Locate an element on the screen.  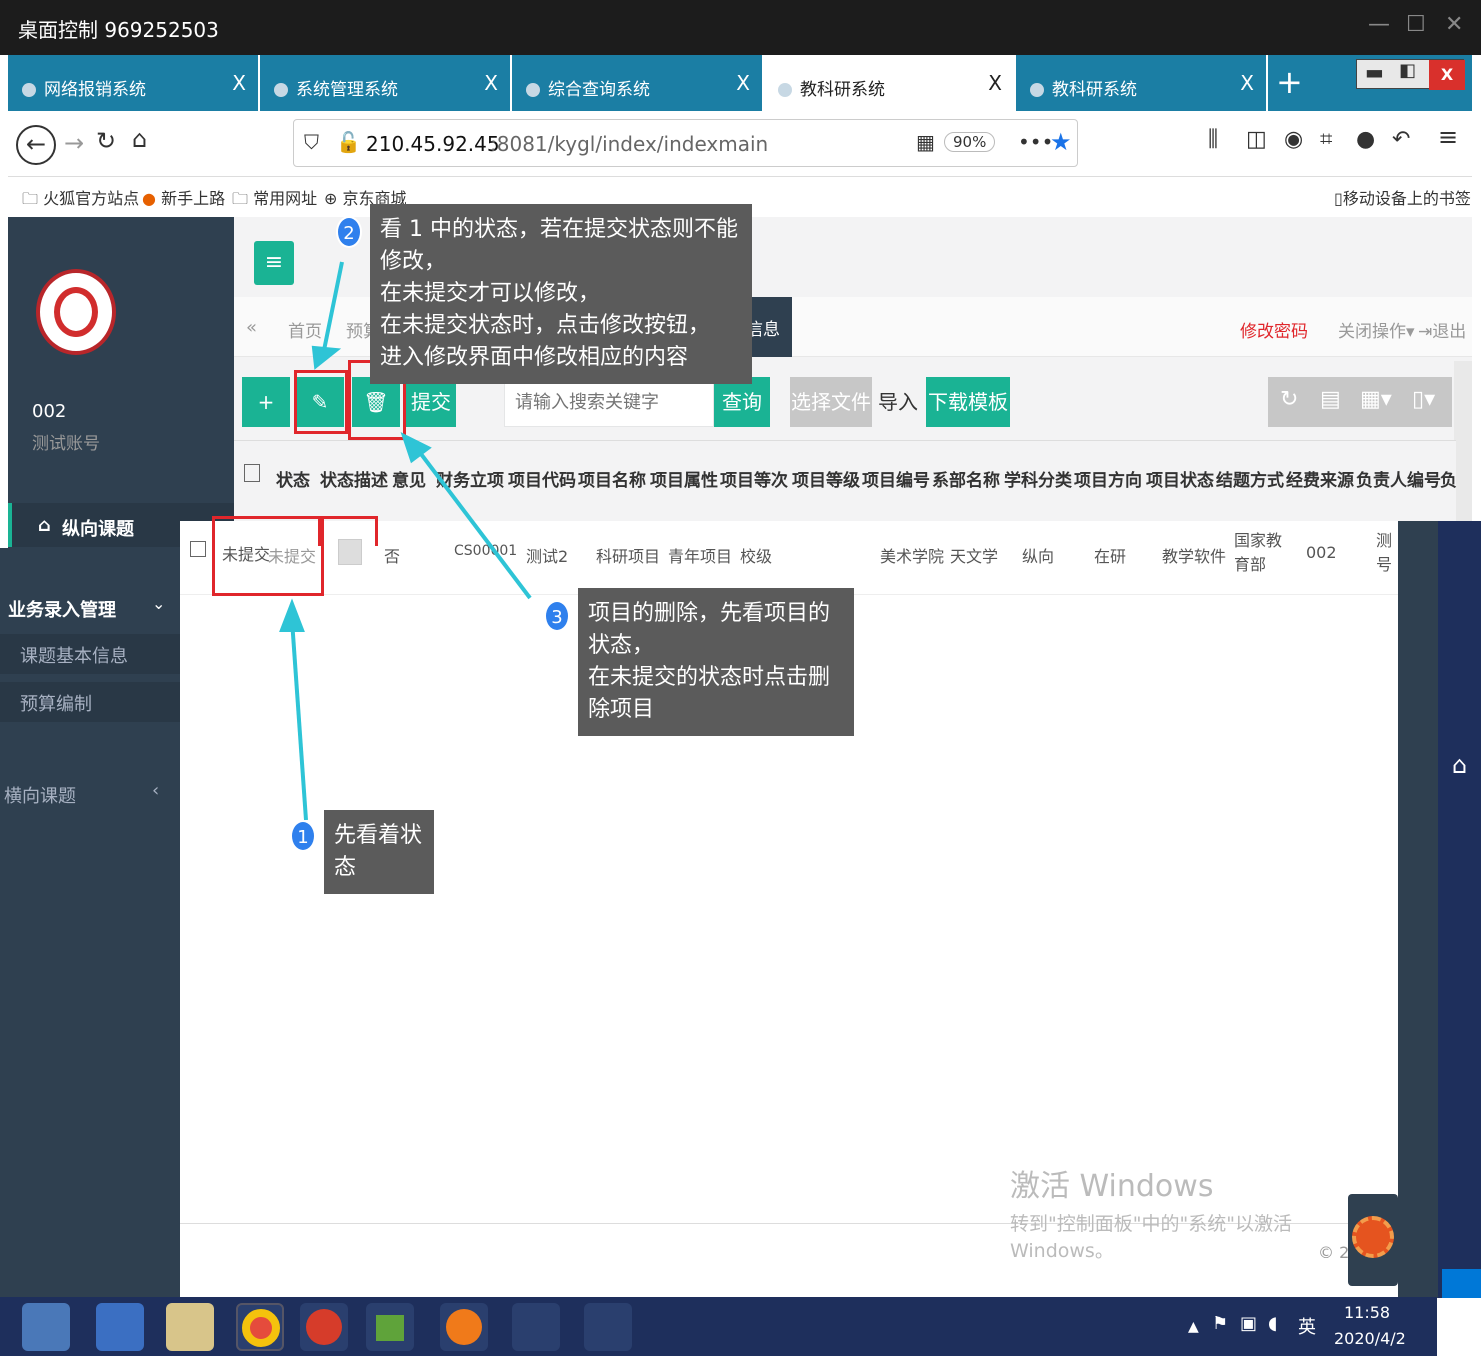
refresh-icon: ↻ is located at coordinates (1289, 399).